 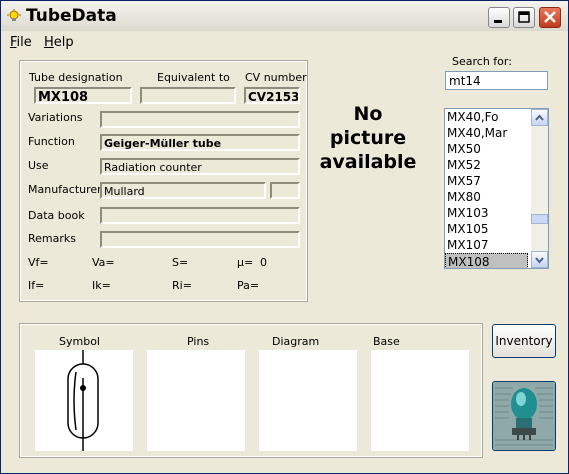 I want to click on tube-list-item: MX40,Fo, so click(x=486, y=117).